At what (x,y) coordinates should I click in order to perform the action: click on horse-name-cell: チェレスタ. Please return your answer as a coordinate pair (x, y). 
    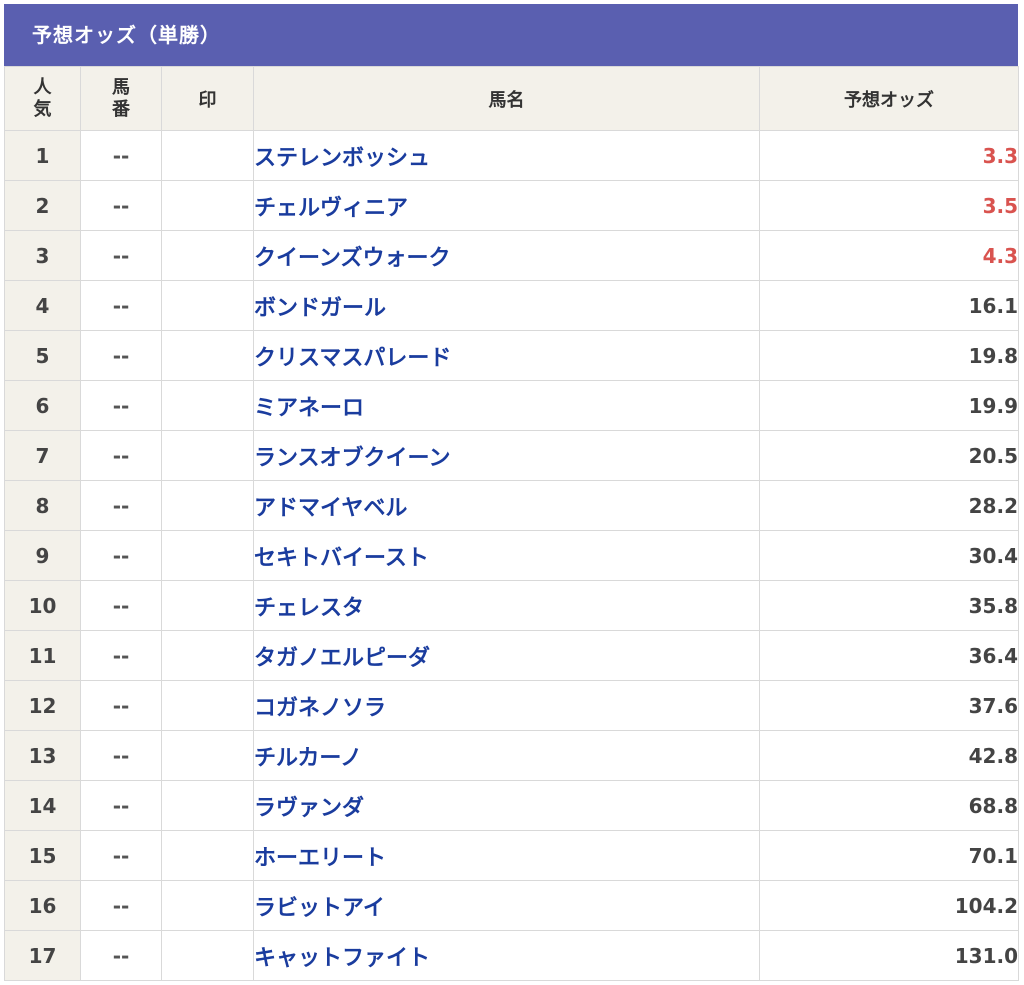
    Looking at the image, I should click on (506, 605).